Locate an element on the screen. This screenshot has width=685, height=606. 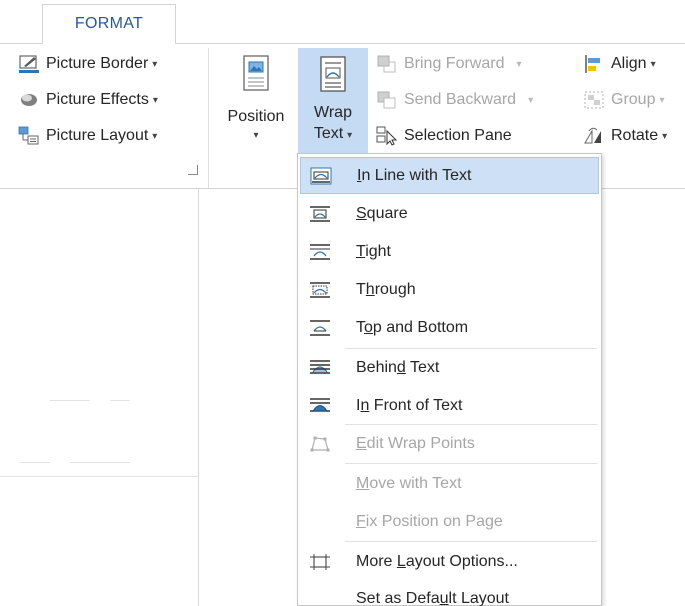
menu-item-through: Through is located at coordinates (449, 289).